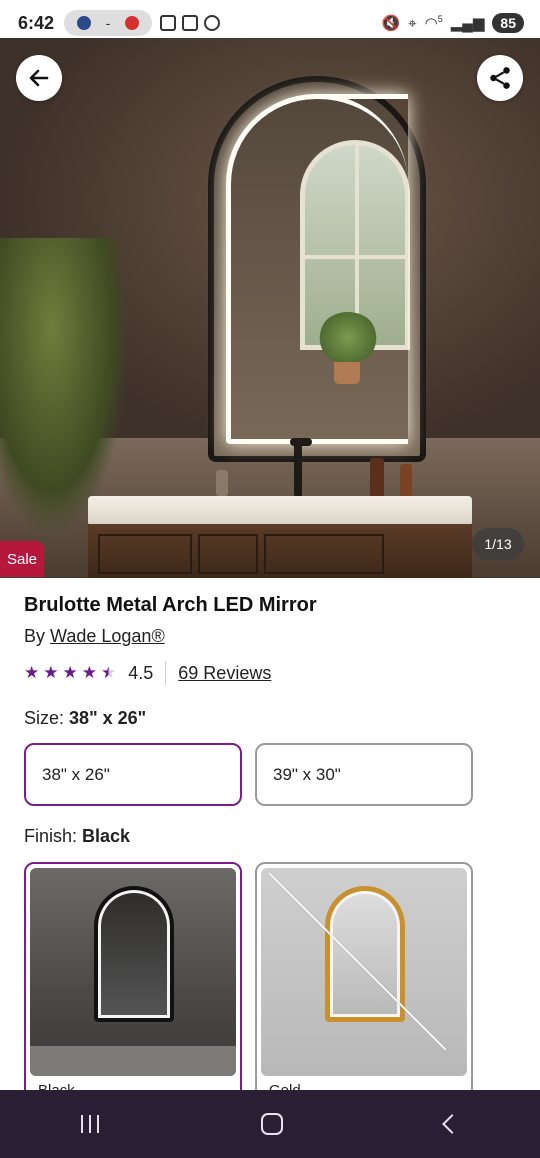  What do you see at coordinates (498, 544) in the screenshot?
I see `image-counter: 1/13` at bounding box center [498, 544].